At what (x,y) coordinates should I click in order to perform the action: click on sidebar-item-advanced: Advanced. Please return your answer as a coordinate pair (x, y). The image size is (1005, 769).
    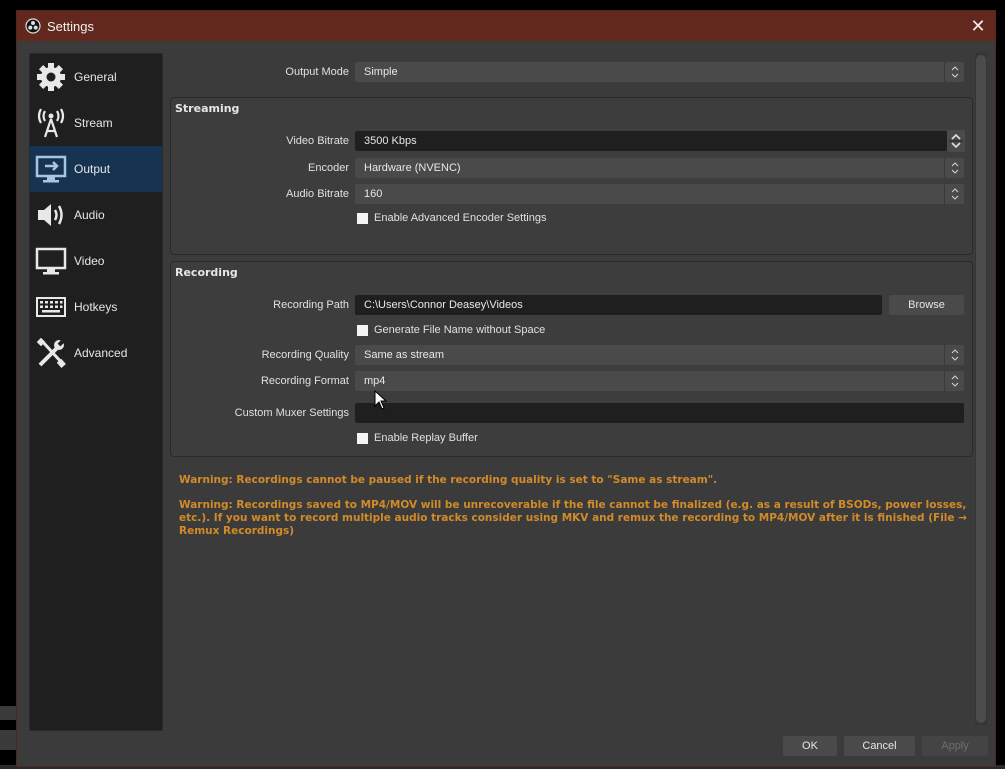
    Looking at the image, I should click on (96, 353).